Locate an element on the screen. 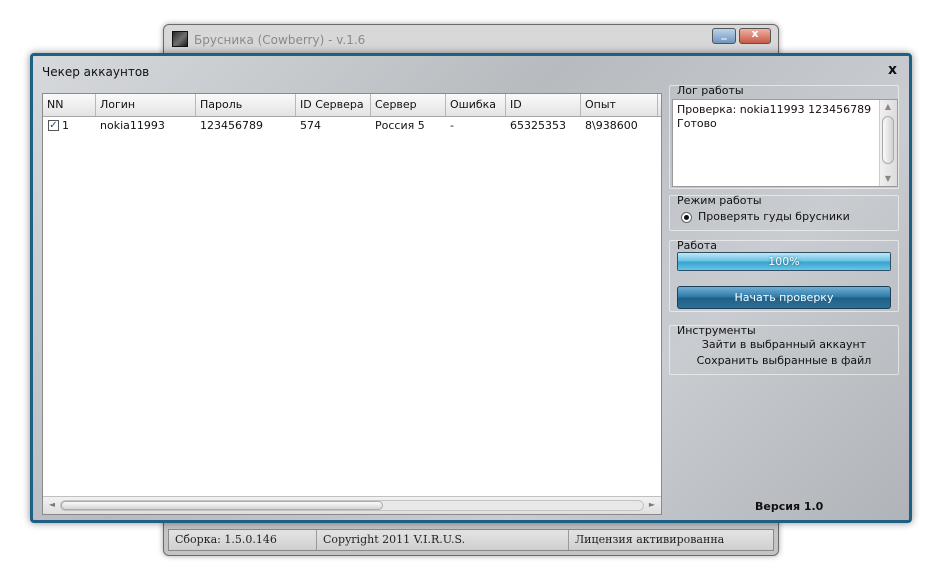 The height and width of the screenshot is (585, 946). progress-bar: 100% is located at coordinates (784, 261).